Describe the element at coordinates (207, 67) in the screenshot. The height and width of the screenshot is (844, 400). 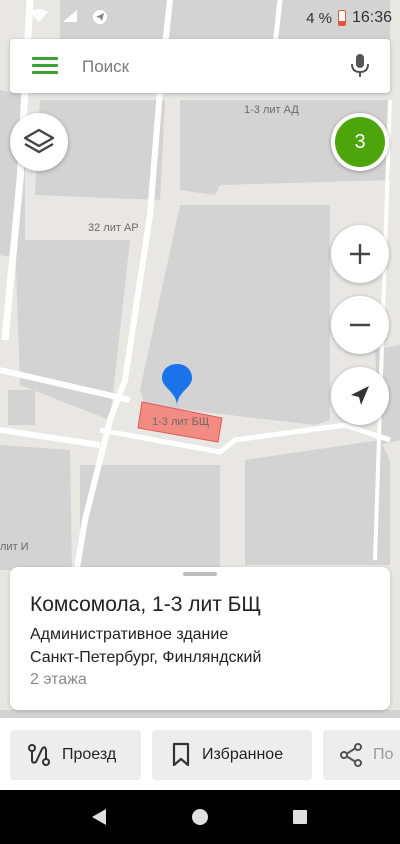
I see `search-input` at that location.